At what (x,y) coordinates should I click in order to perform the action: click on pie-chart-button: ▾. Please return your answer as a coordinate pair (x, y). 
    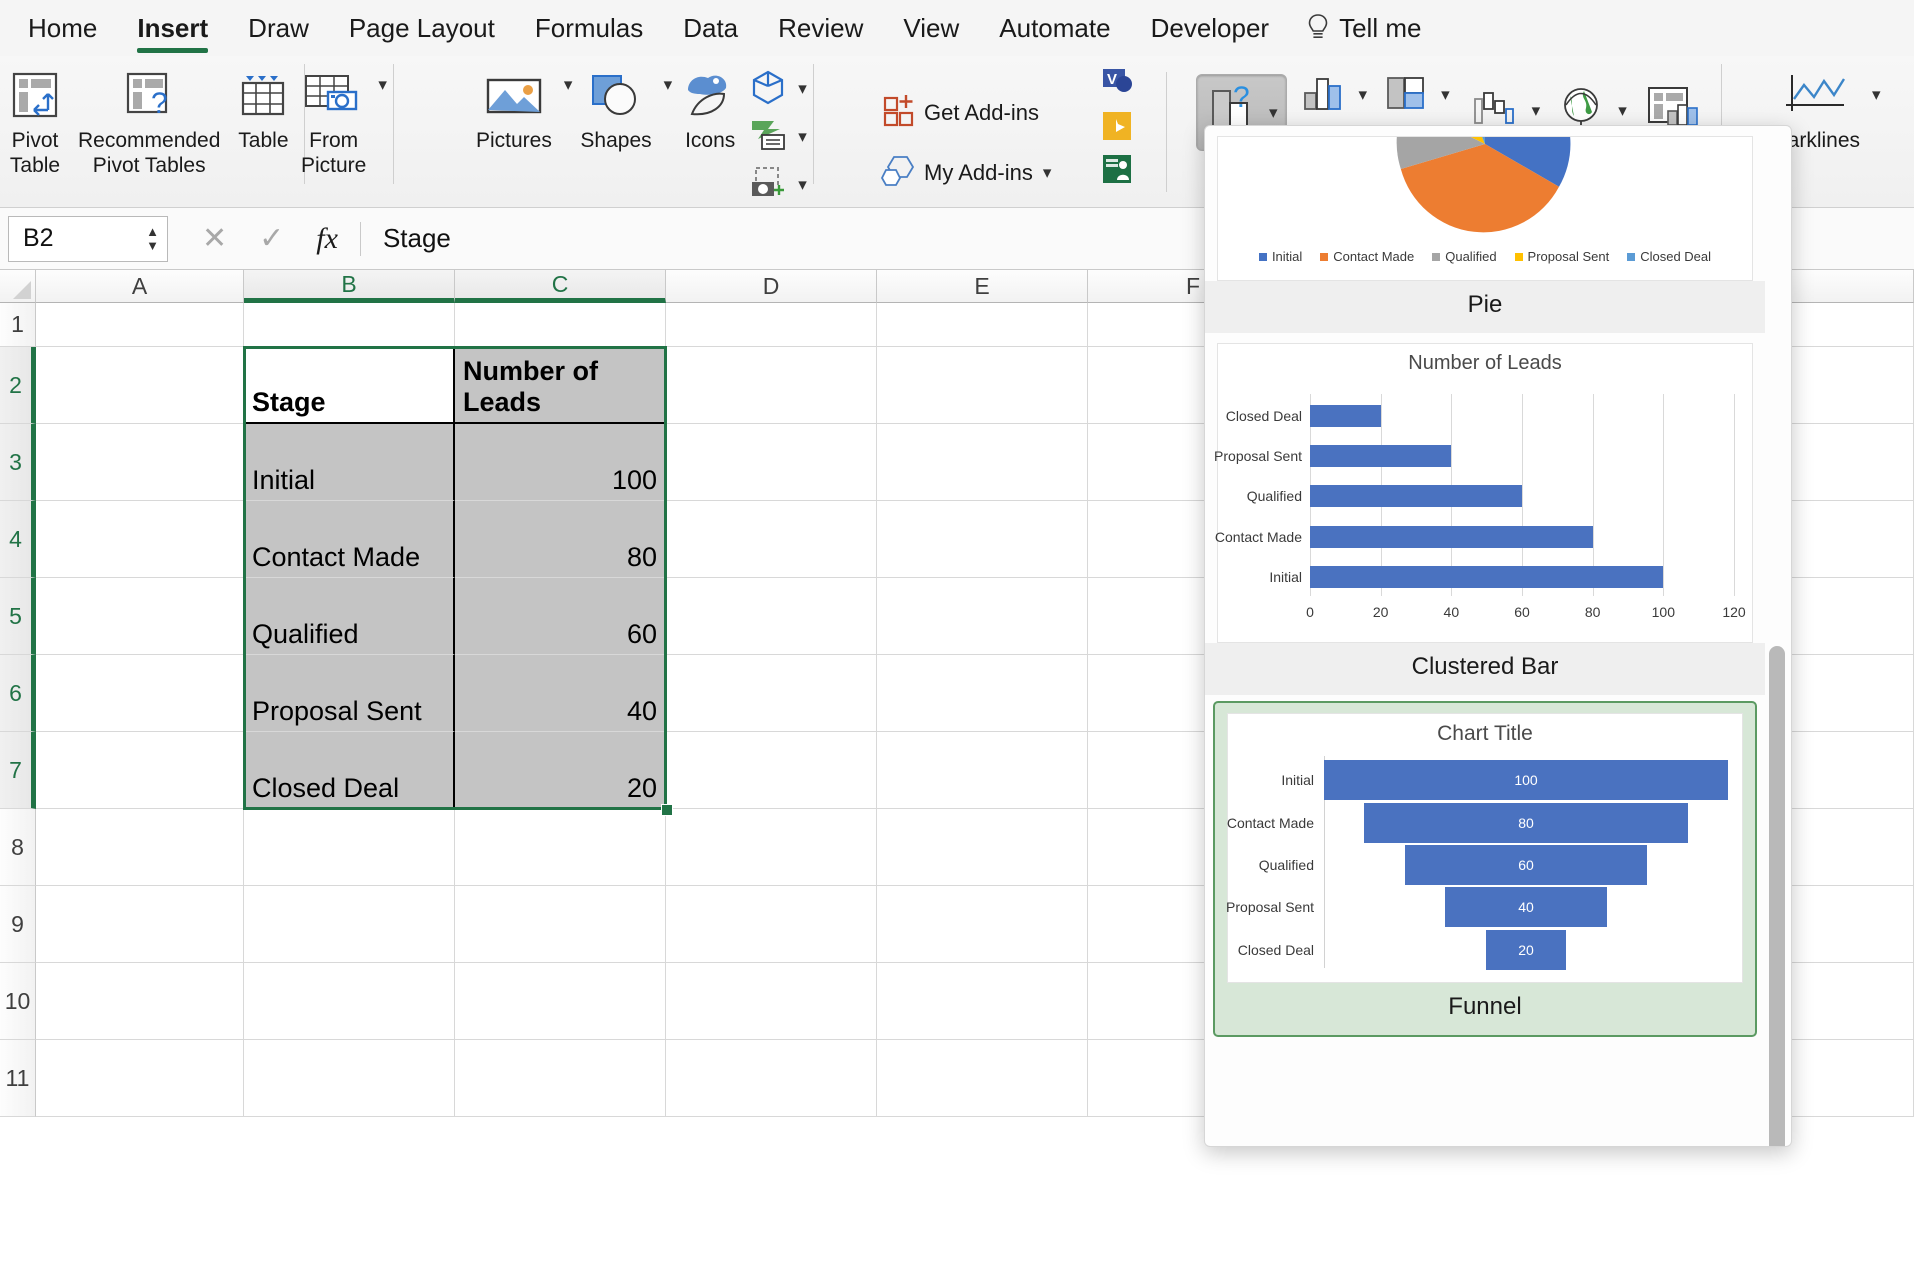
    Looking at the image, I should click on (1416, 95).